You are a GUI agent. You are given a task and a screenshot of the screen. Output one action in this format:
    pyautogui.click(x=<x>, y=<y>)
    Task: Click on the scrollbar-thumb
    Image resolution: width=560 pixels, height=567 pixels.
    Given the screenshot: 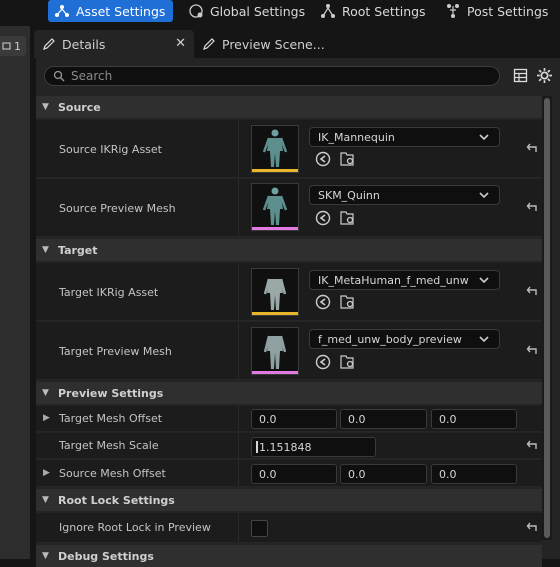 What is the action you would take?
    pyautogui.click(x=547, y=318)
    